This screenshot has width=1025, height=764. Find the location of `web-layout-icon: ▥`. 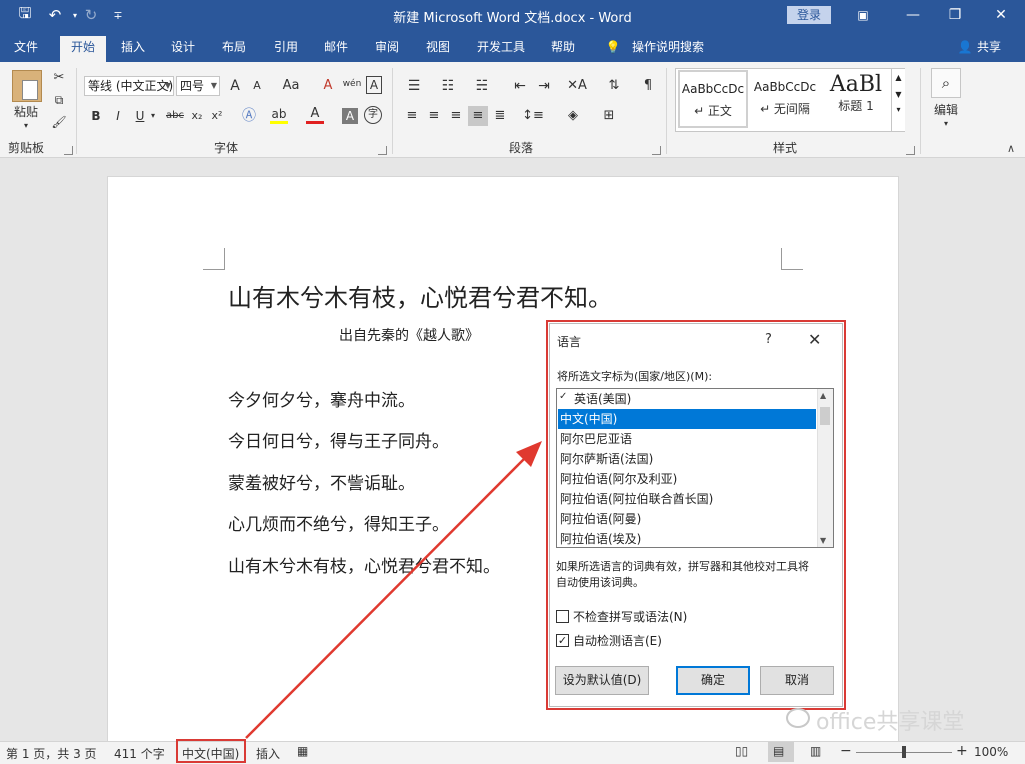

web-layout-icon: ▥ is located at coordinates (815, 751).